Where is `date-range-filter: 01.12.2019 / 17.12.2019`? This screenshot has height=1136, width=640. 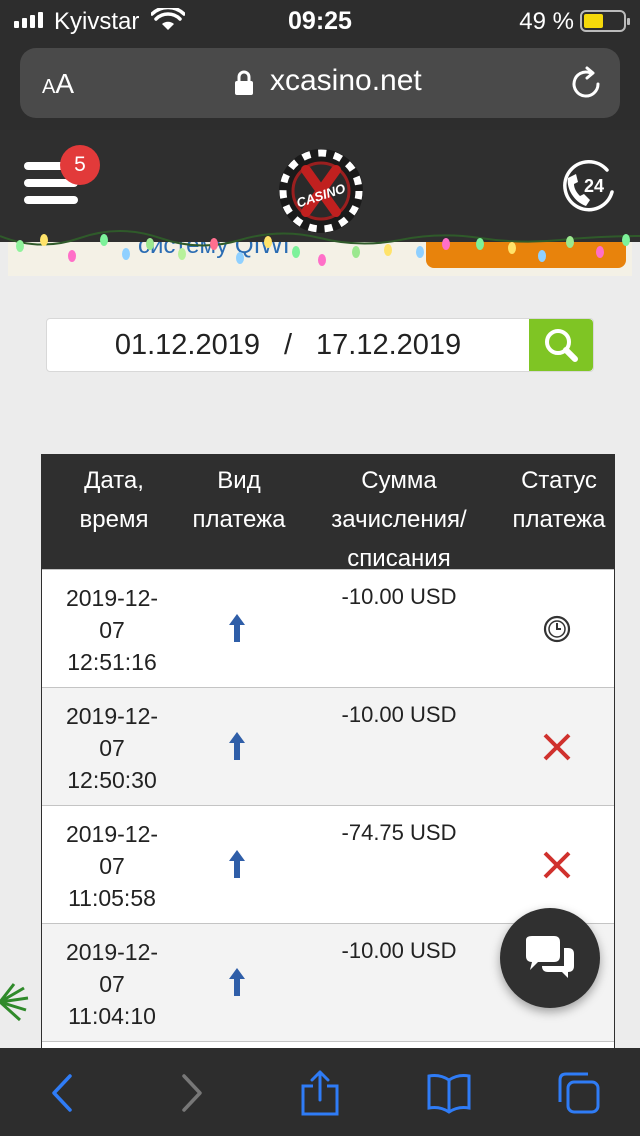
date-range-filter: 01.12.2019 / 17.12.2019 is located at coordinates (320, 345).